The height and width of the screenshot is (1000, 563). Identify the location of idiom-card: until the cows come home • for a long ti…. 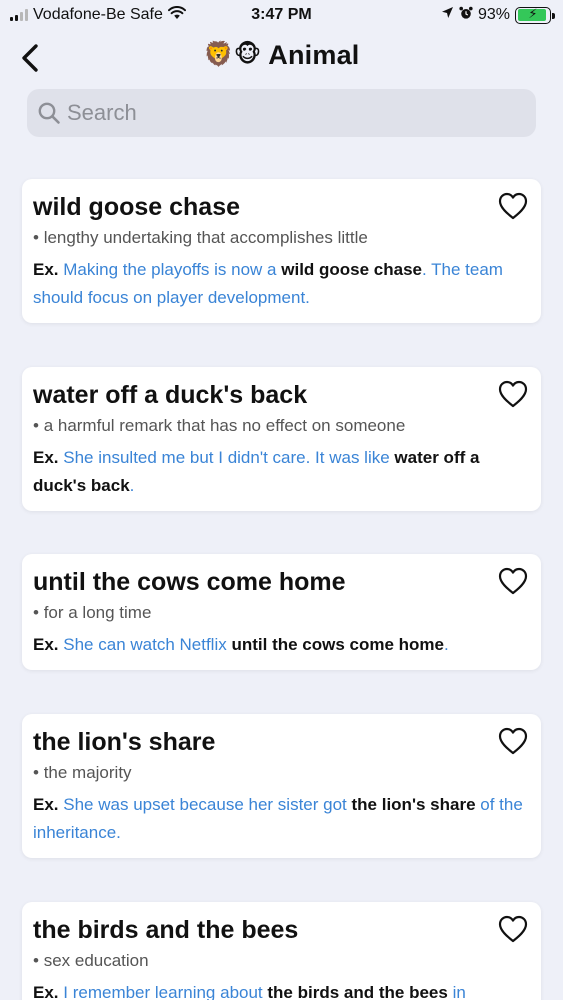
(281, 612).